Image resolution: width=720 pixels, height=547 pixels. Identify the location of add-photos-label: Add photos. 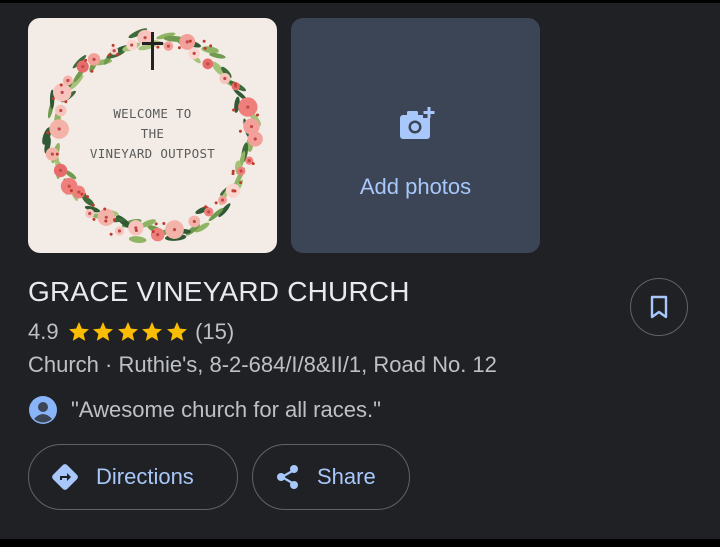
(415, 186).